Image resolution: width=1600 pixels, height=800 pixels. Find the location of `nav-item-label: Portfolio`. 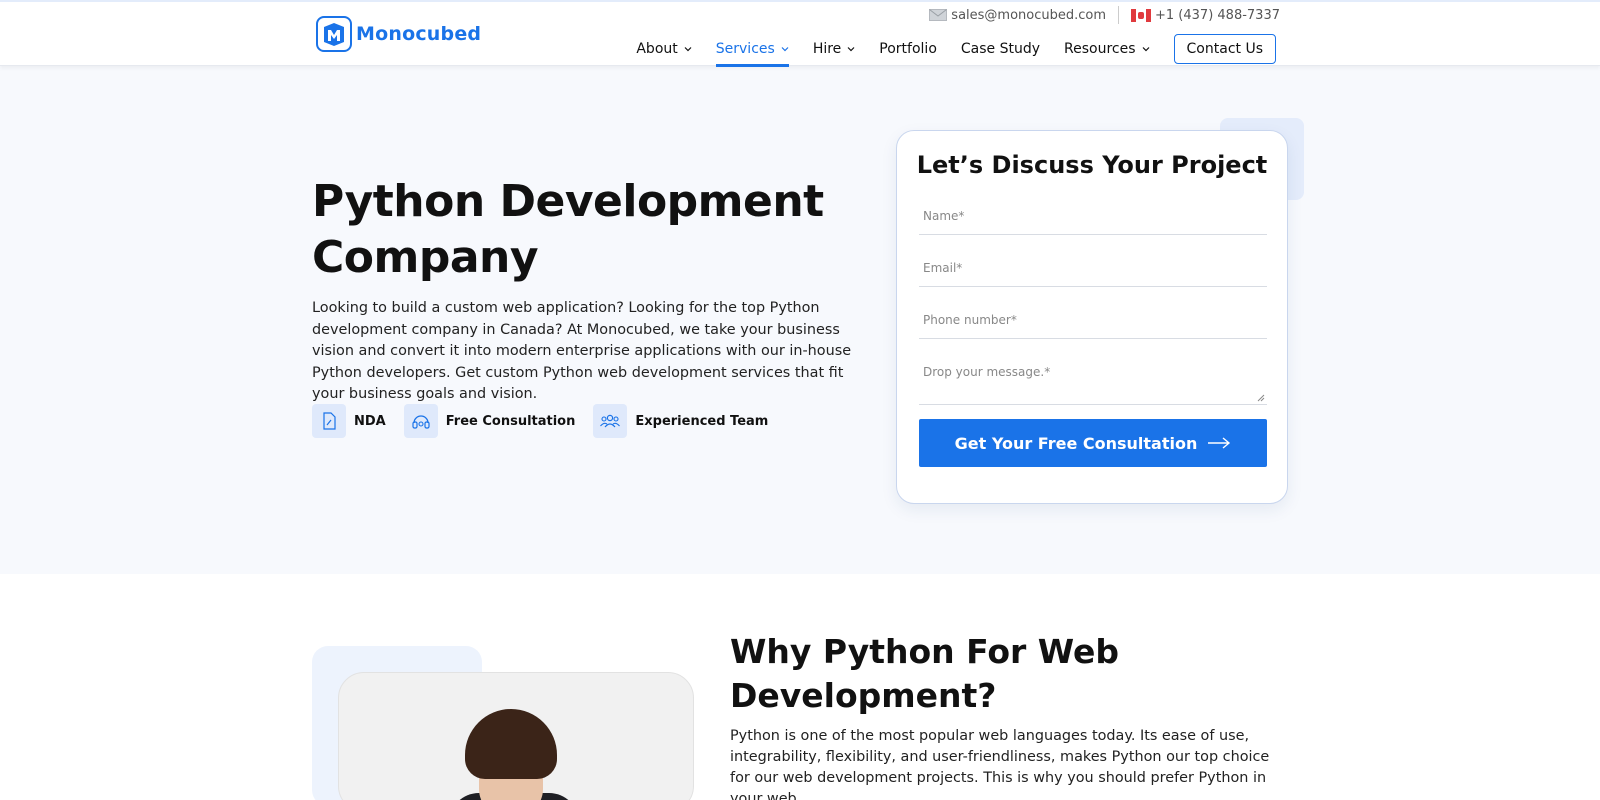

nav-item-label: Portfolio is located at coordinates (908, 49).